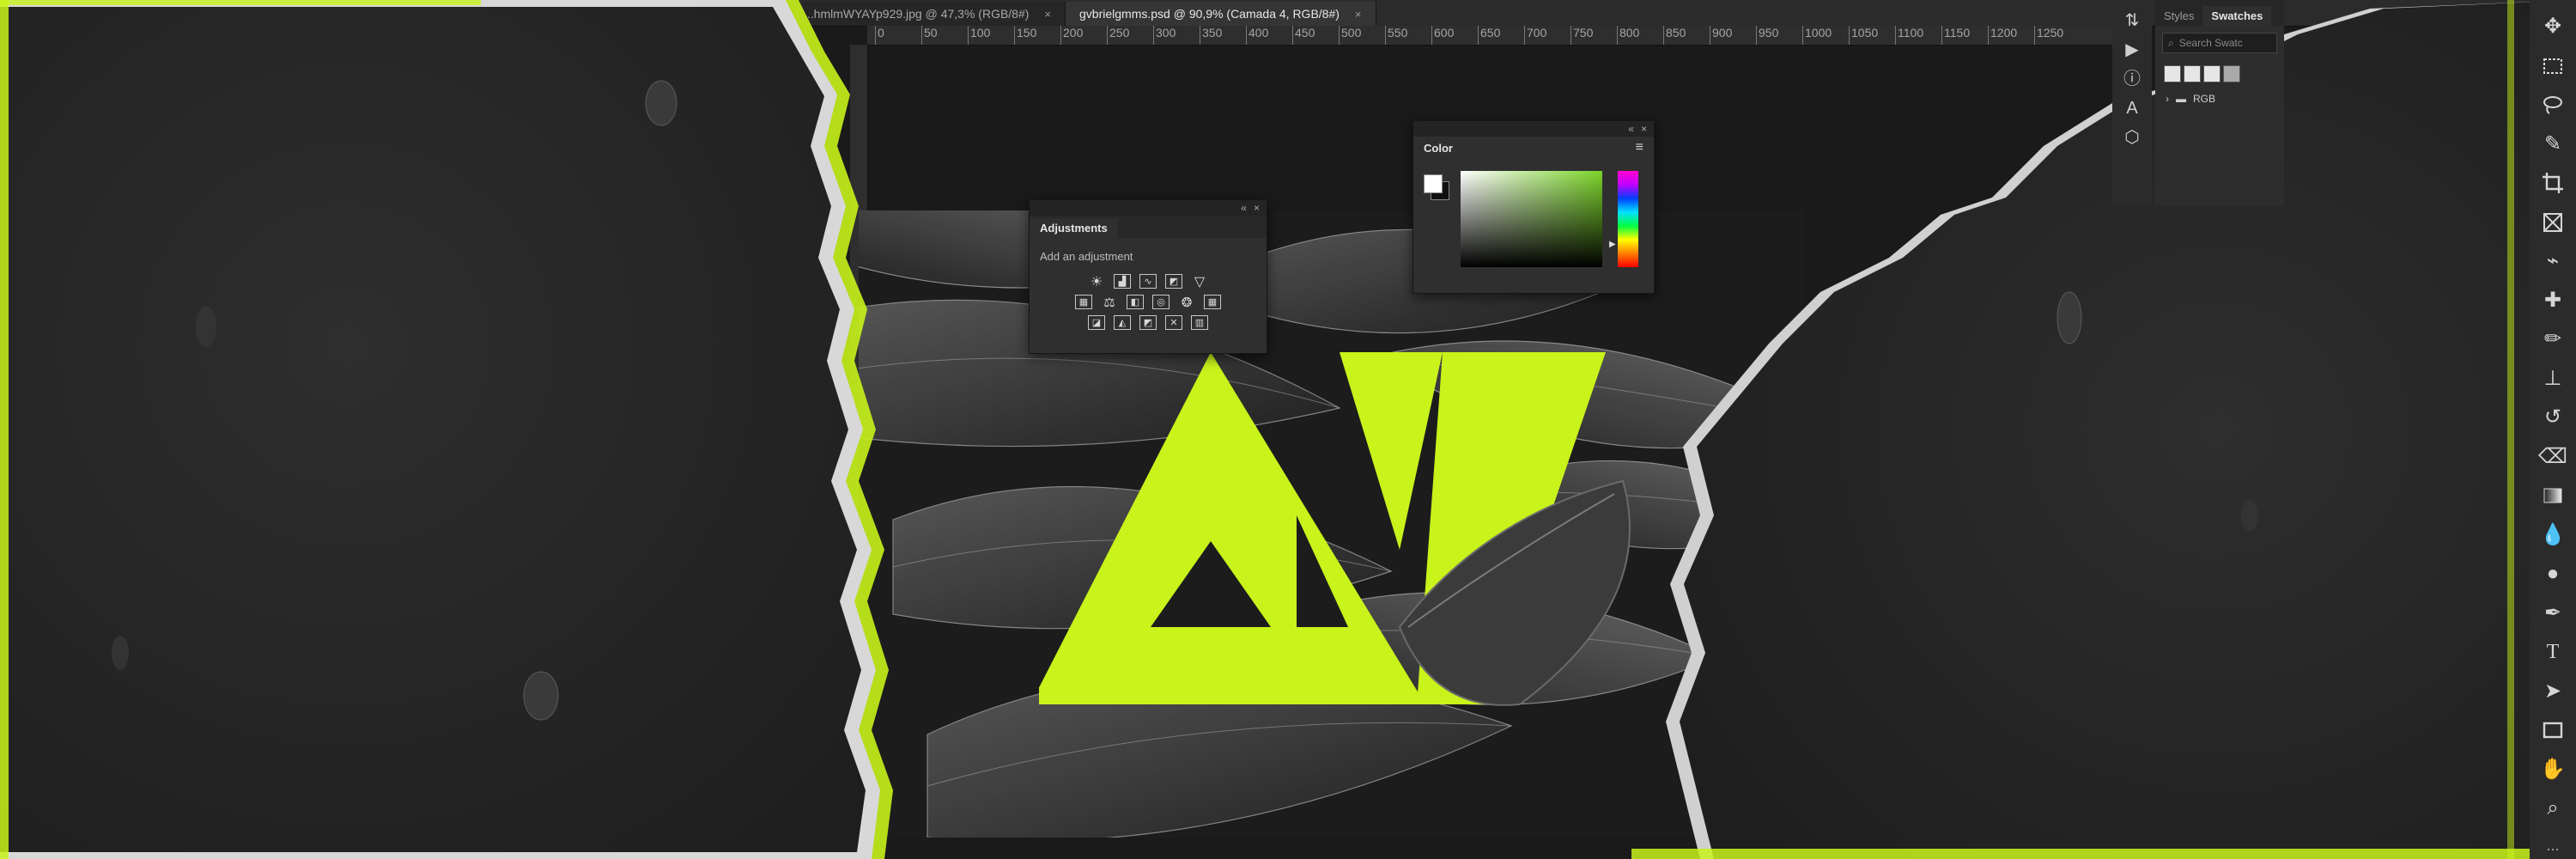 The width and height of the screenshot is (2576, 859). What do you see at coordinates (1303, 35) in the screenshot?
I see `ruler-tick: 450` at bounding box center [1303, 35].